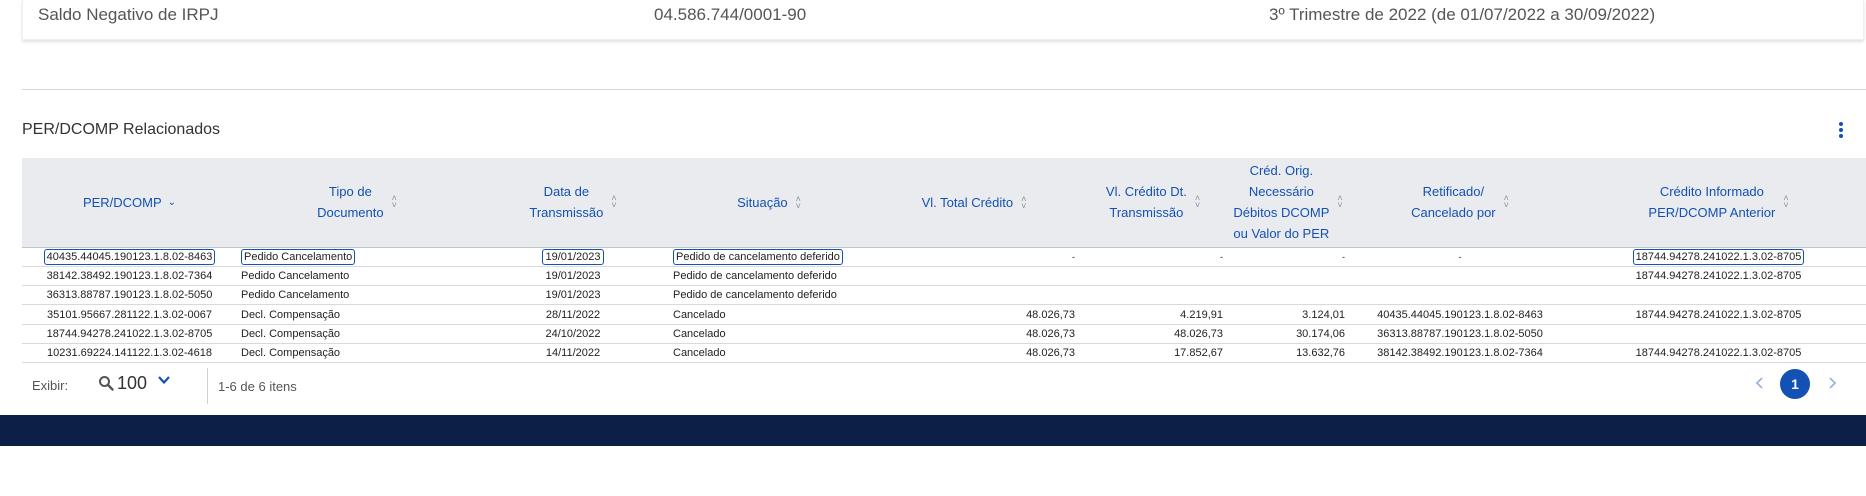 Image resolution: width=1866 pixels, height=496 pixels. What do you see at coordinates (1153, 334) in the screenshot?
I see `col-vl-credito-dt-transmissao-cell: 48.026,73` at bounding box center [1153, 334].